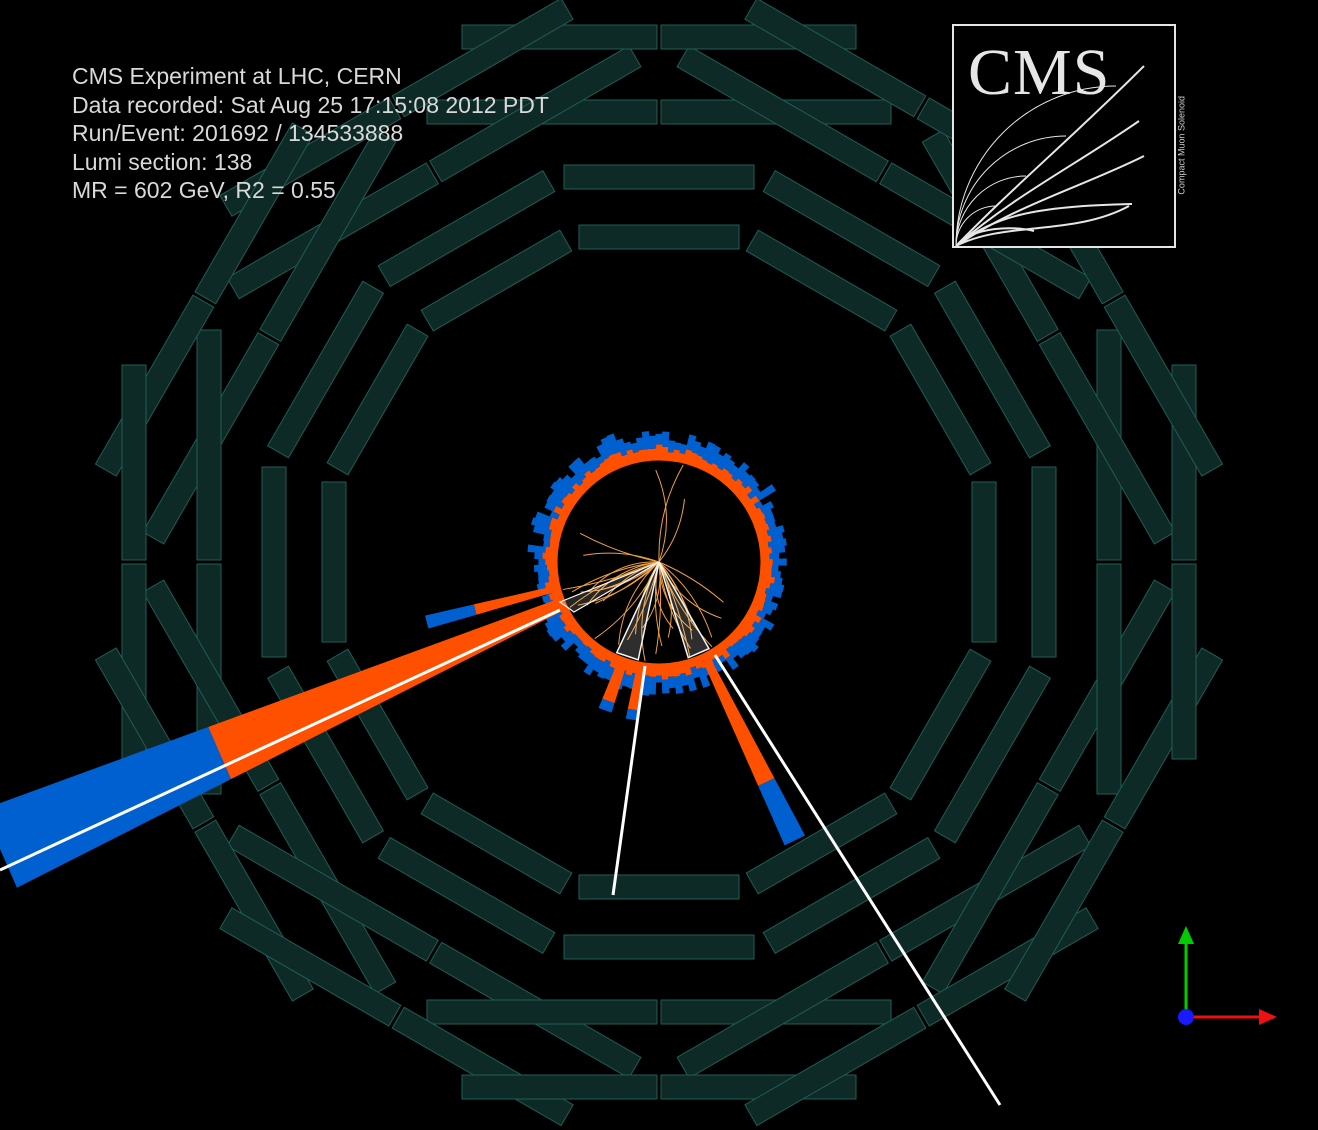 This screenshot has height=1130, width=1318. What do you see at coordinates (1186, 935) in the screenshot?
I see `axis-y-arrow` at bounding box center [1186, 935].